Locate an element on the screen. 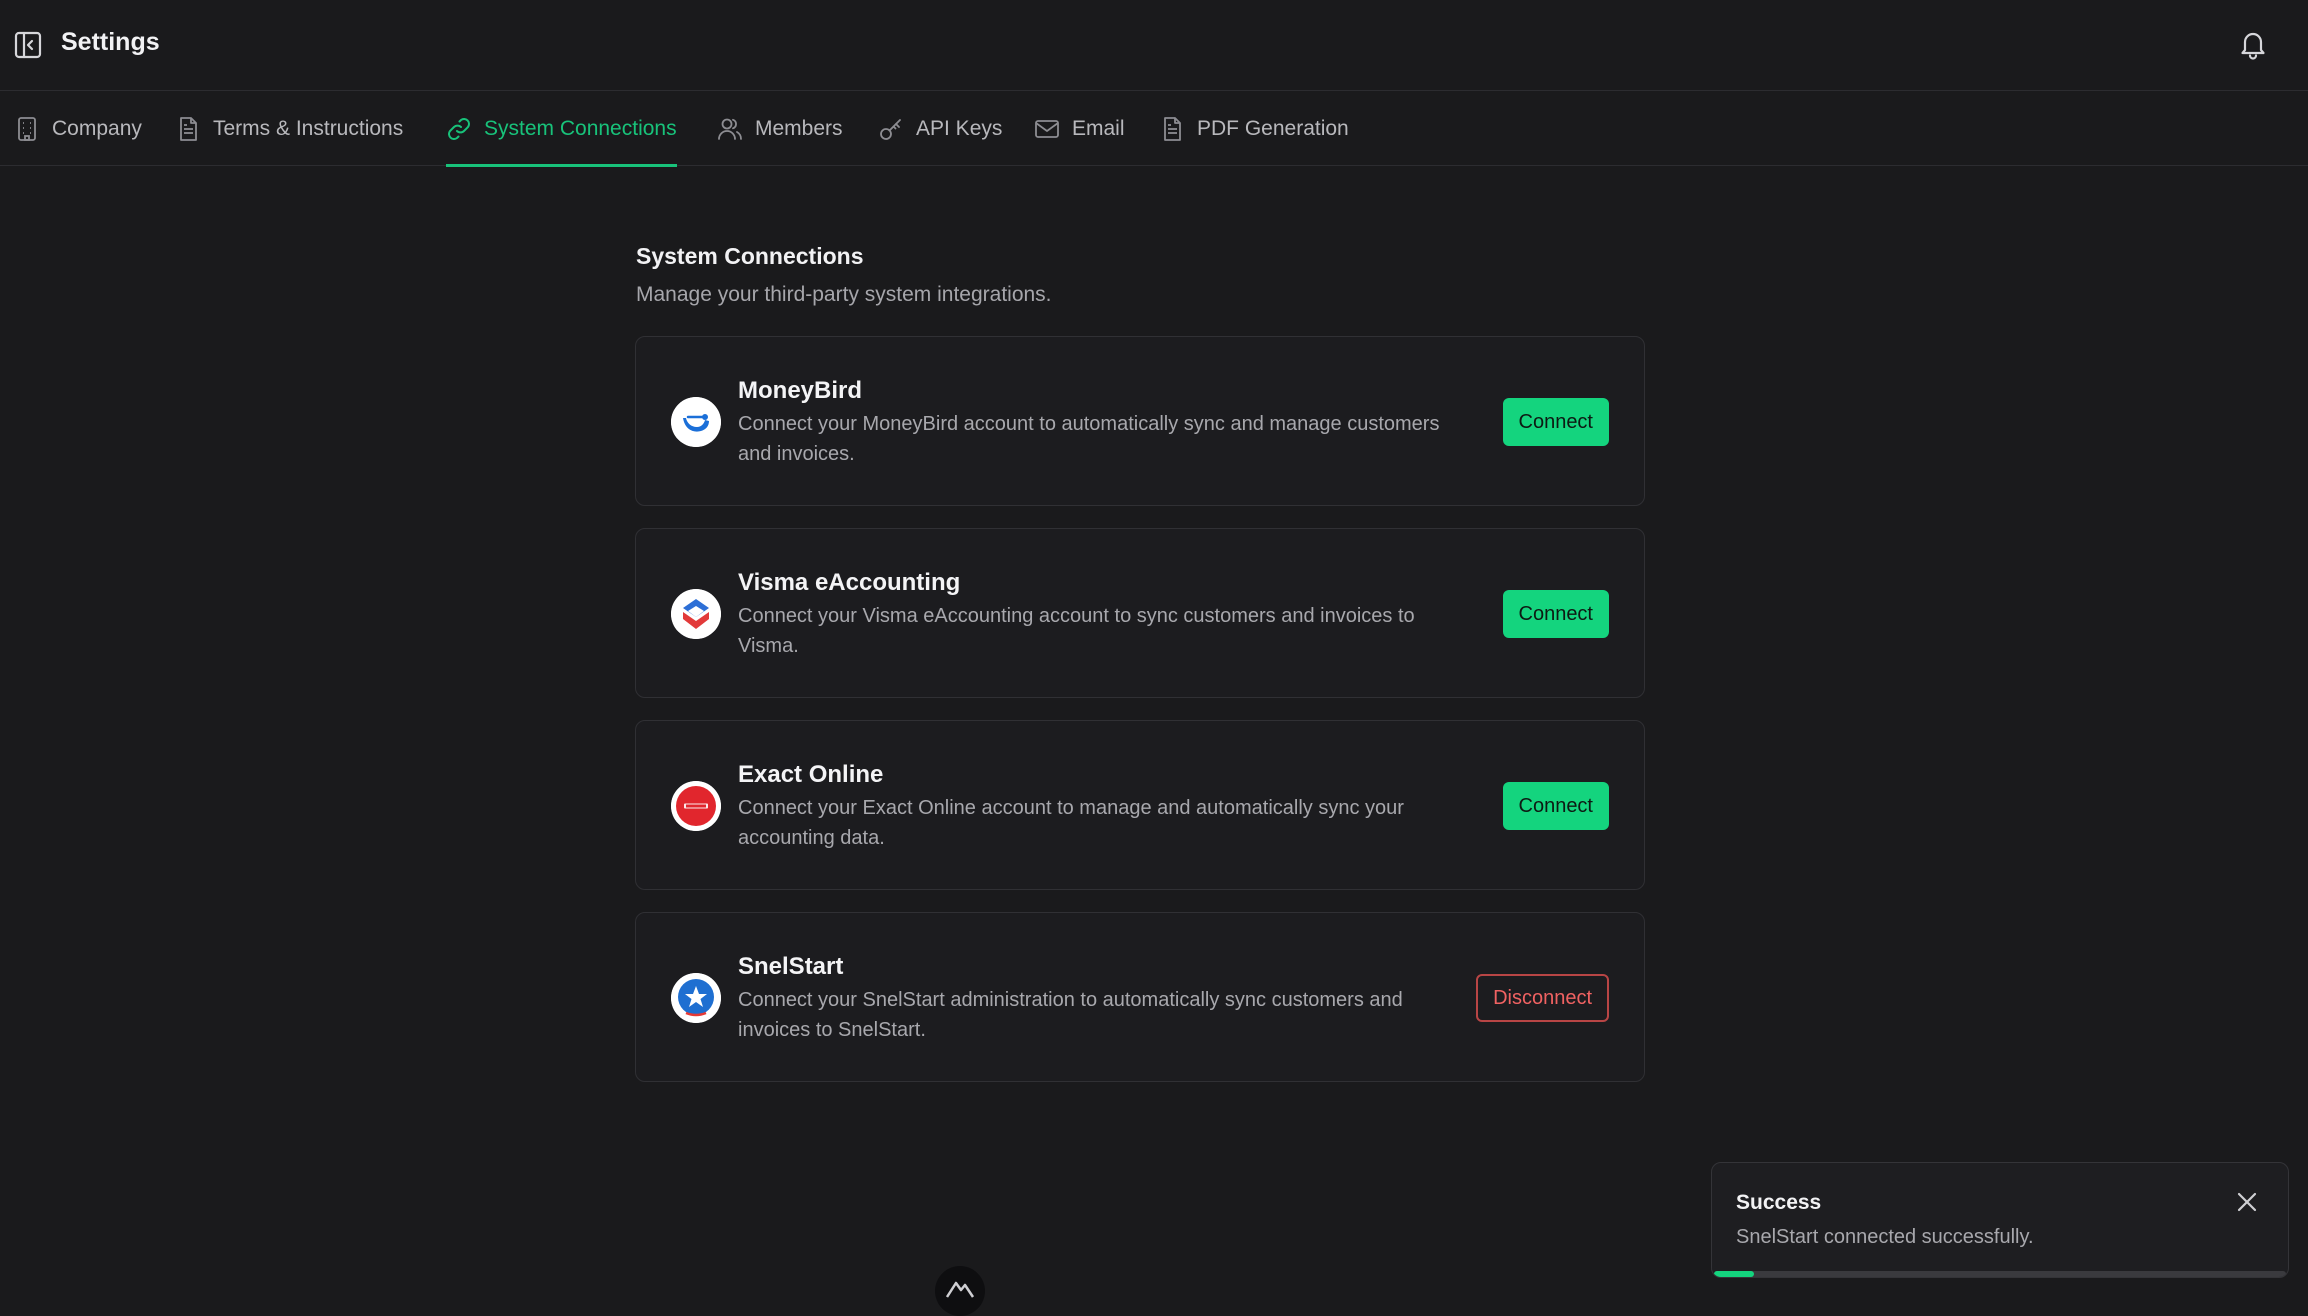 The image size is (2308, 1316). mail-icon is located at coordinates (1047, 129).